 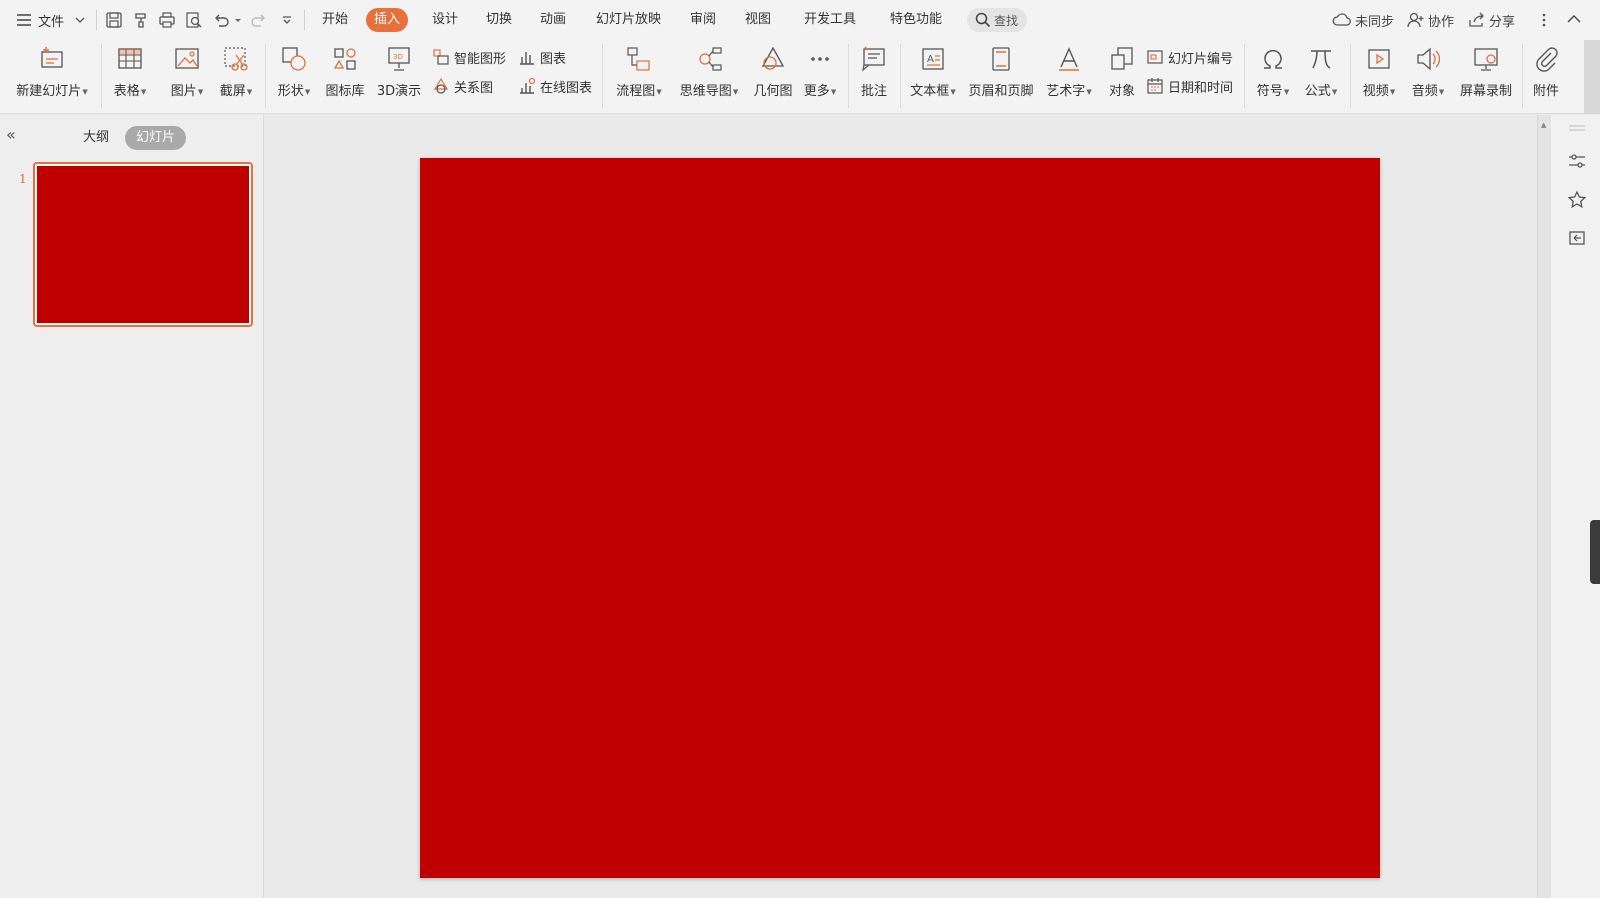 What do you see at coordinates (132, 506) in the screenshot?
I see `slides-panel: « 大纲 幻灯片 1` at bounding box center [132, 506].